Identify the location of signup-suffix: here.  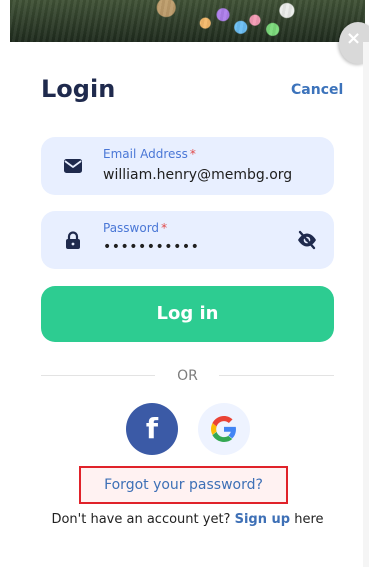
(309, 519).